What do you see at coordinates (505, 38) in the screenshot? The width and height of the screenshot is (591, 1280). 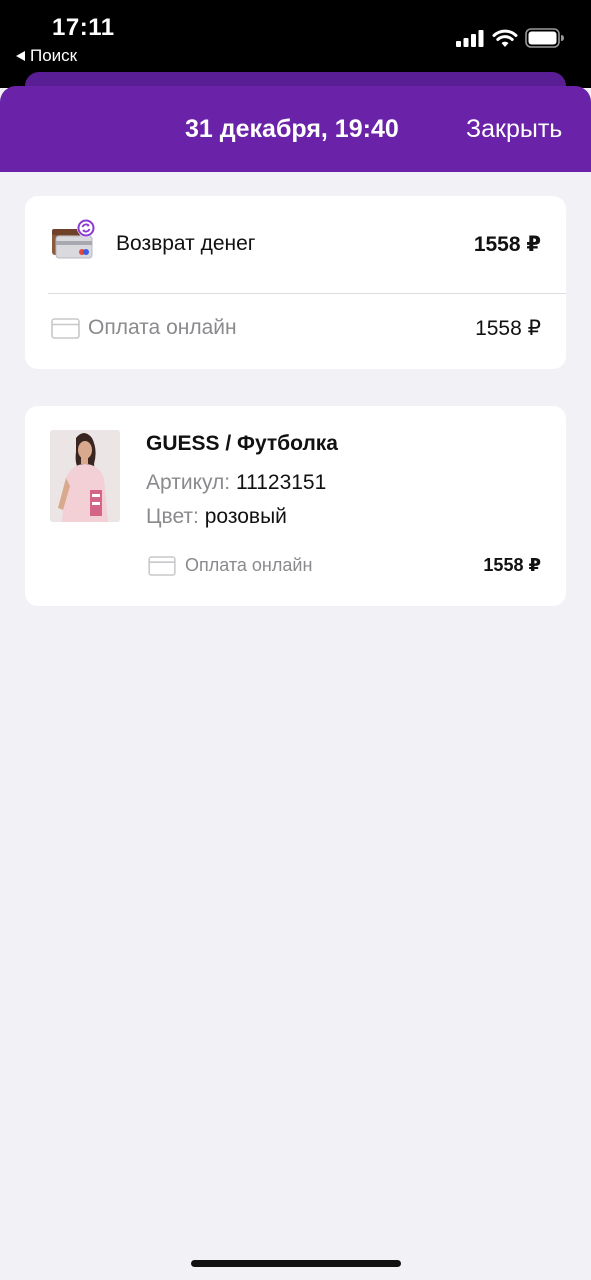 I see `wifi-icon` at bounding box center [505, 38].